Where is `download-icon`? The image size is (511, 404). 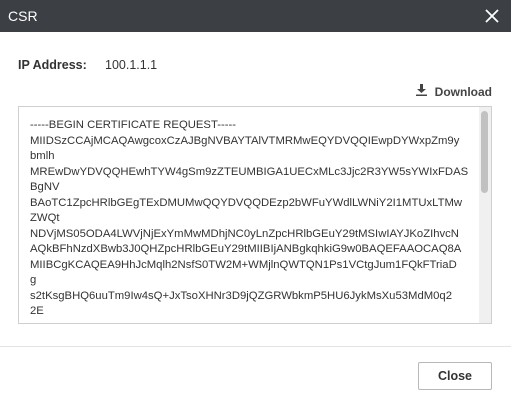
download-icon is located at coordinates (421, 91).